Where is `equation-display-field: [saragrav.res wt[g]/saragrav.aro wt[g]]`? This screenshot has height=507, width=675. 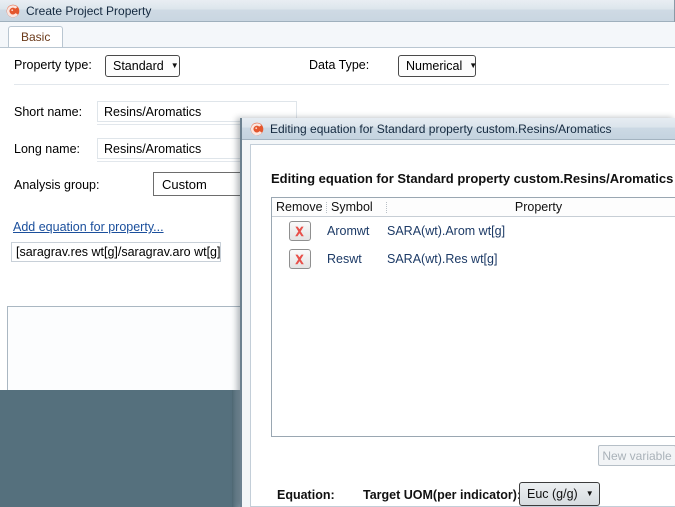 equation-display-field: [saragrav.res wt[g]/saragrav.aro wt[g]] is located at coordinates (116, 252).